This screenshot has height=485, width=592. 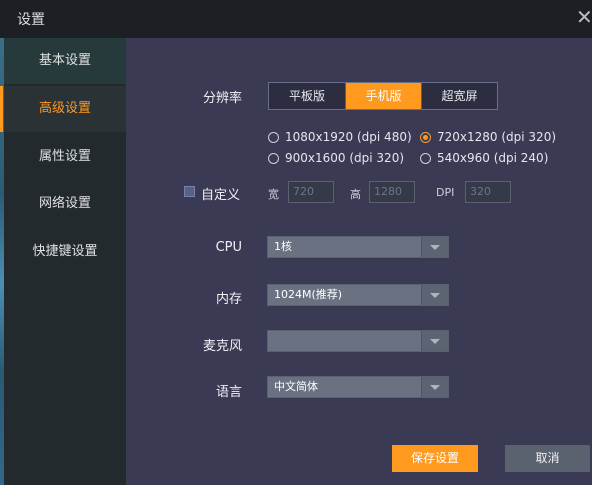 What do you see at coordinates (65, 204) in the screenshot?
I see `sidebar-item-network: 网络设置` at bounding box center [65, 204].